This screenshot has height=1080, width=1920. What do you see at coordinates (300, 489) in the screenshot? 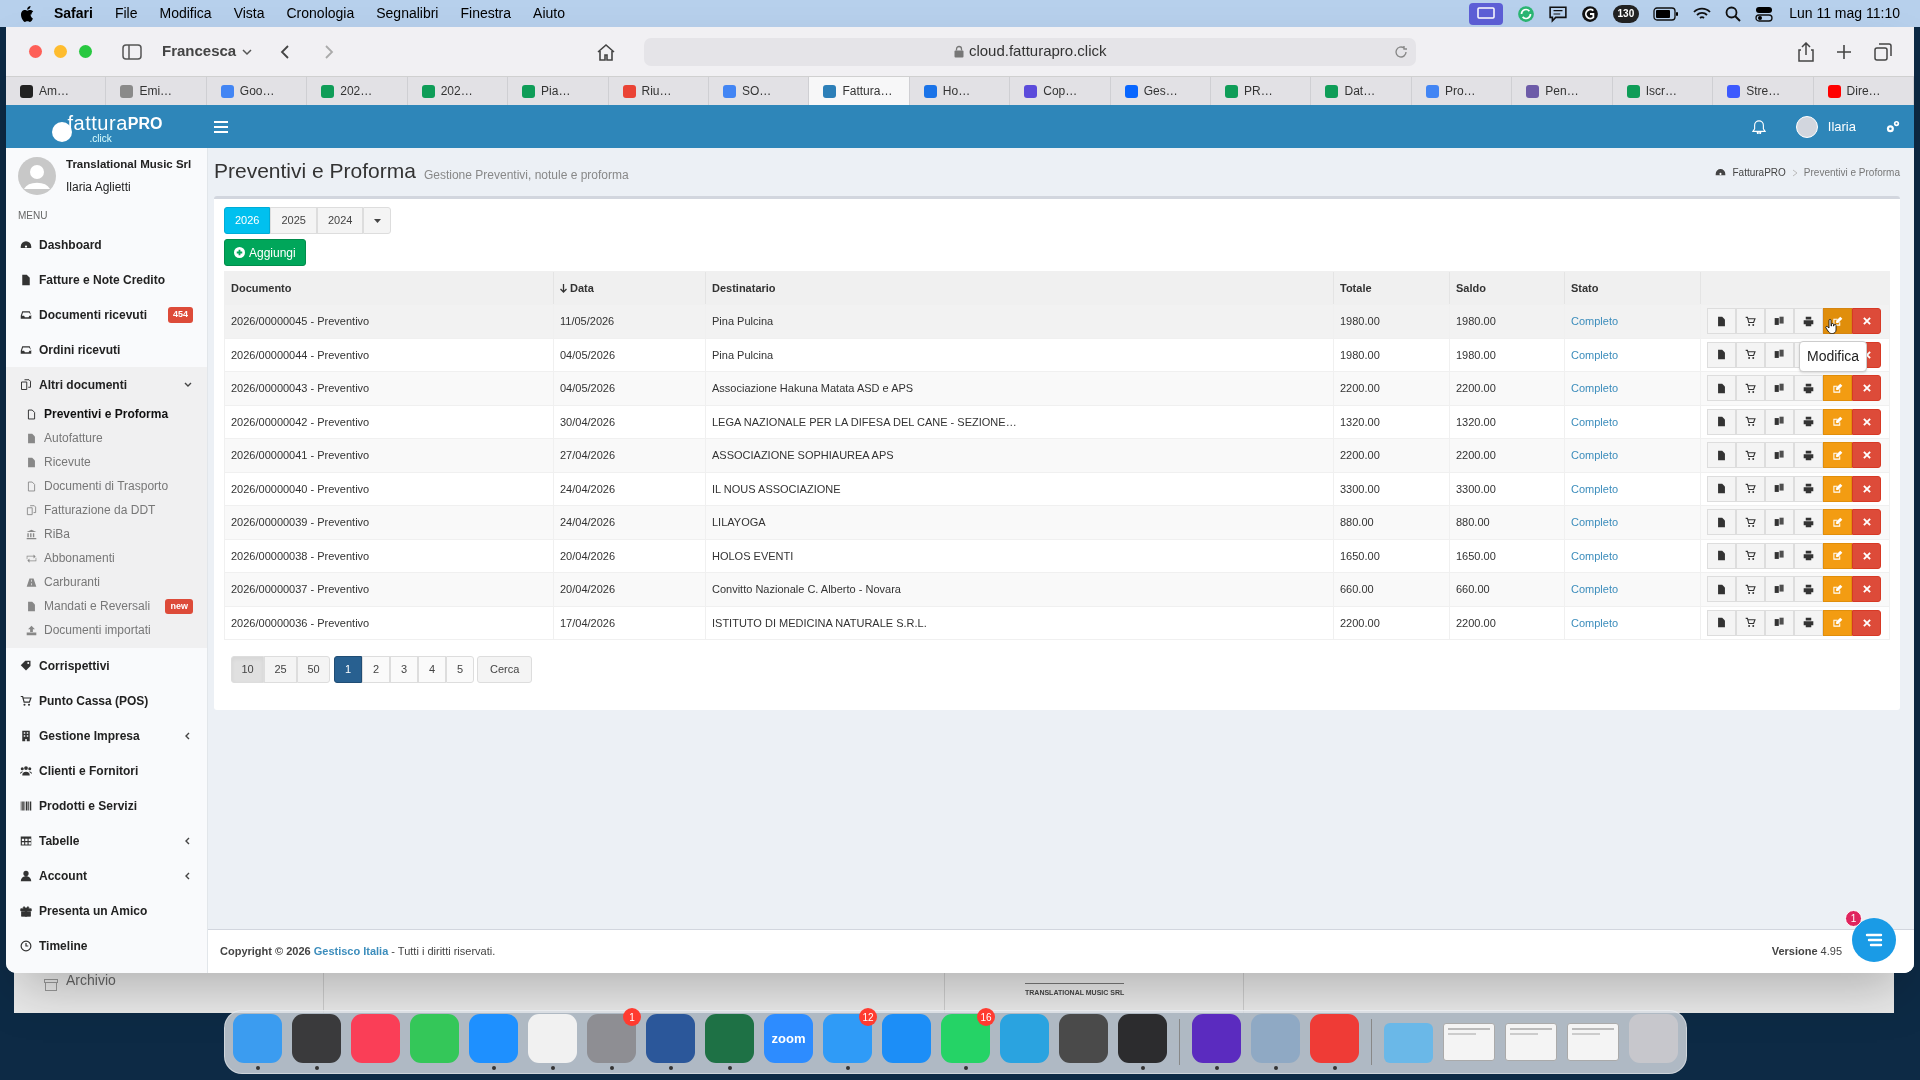
I see `table-cell-text: 2026/00000040 - Preventivo` at bounding box center [300, 489].